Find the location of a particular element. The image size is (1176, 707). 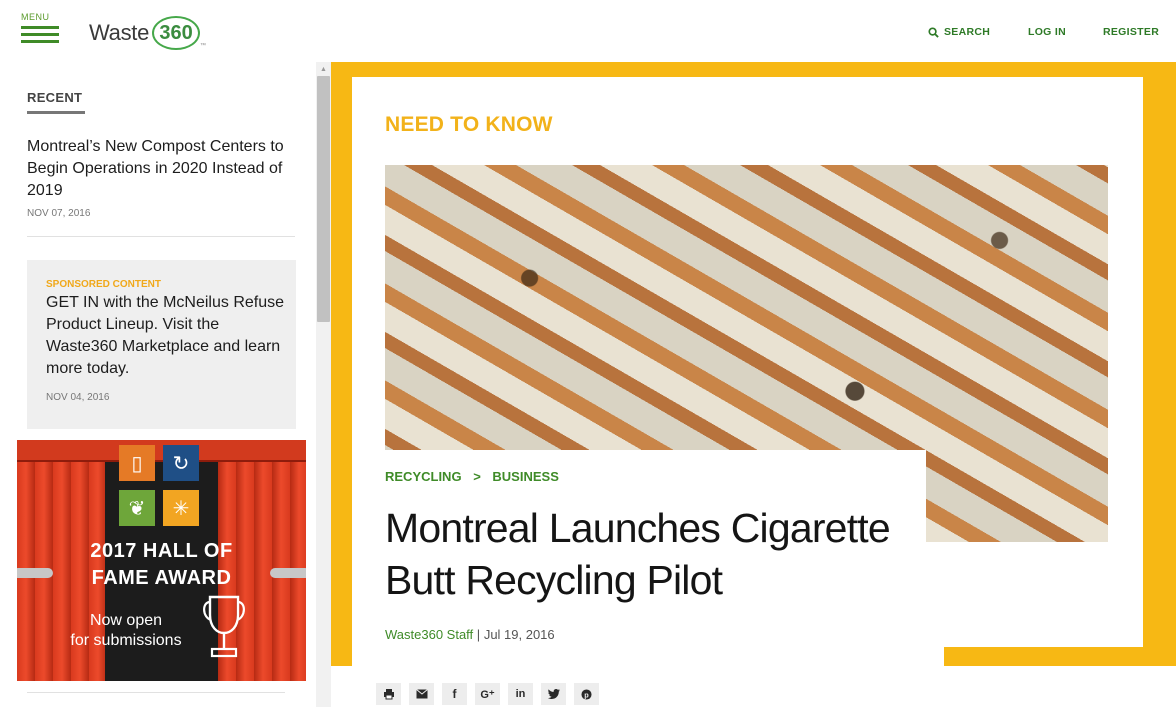

accent-frame-top is located at coordinates (753, 69).